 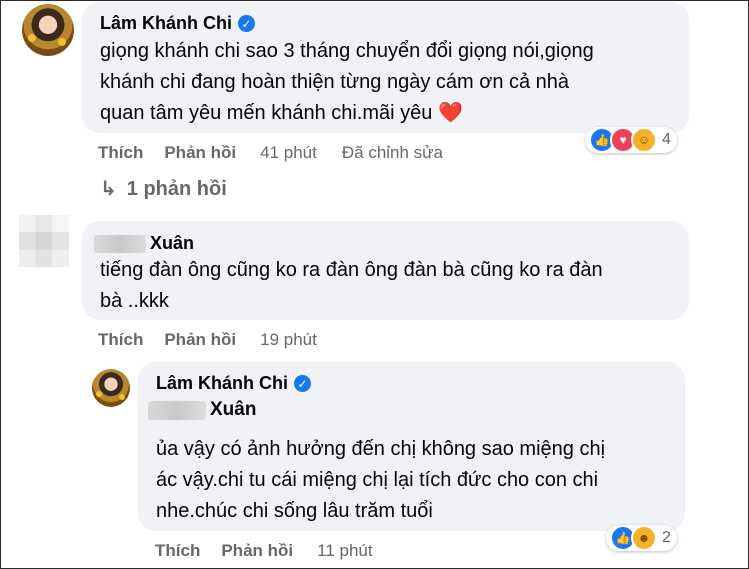 What do you see at coordinates (644, 140) in the screenshot?
I see `care-icon: ☺` at bounding box center [644, 140].